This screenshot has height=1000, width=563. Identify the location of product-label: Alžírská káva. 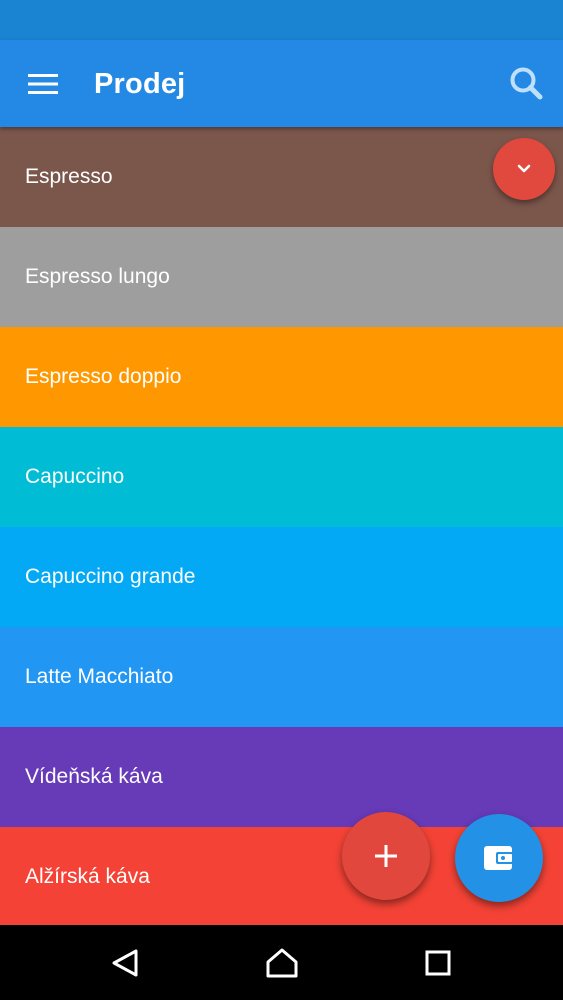
(87, 876).